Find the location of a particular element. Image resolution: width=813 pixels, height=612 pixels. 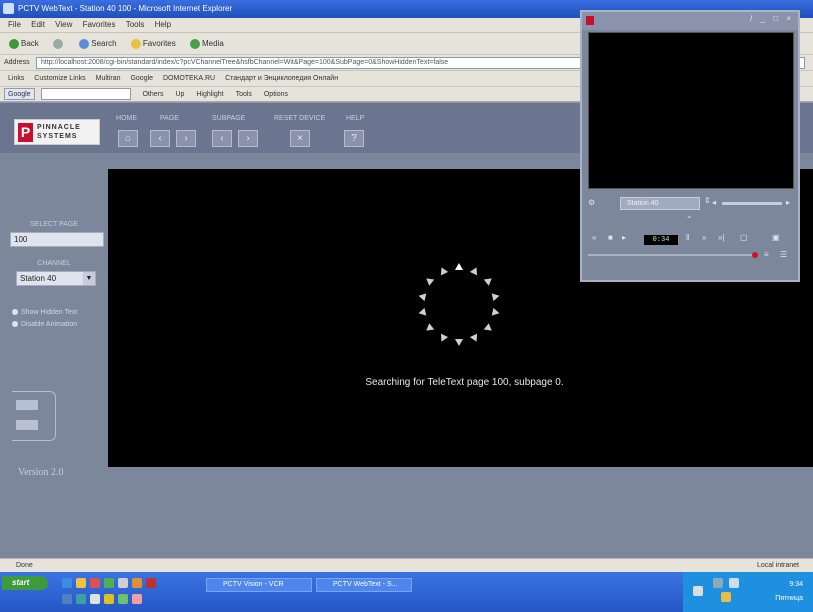

mute-icon: ◂ is located at coordinates (714, 202).